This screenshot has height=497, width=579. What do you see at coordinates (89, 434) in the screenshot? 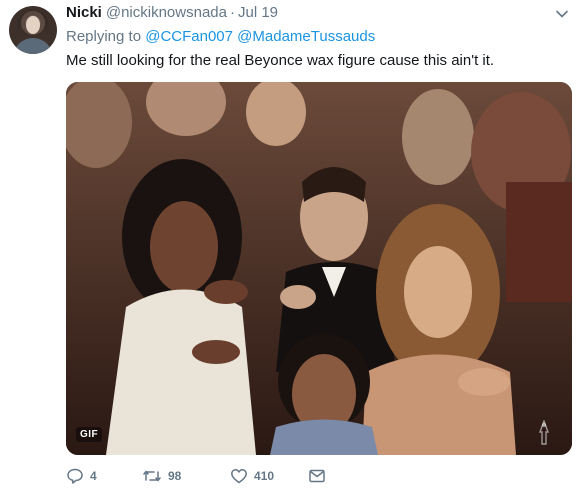
I see `gif-badge: GIF` at bounding box center [89, 434].